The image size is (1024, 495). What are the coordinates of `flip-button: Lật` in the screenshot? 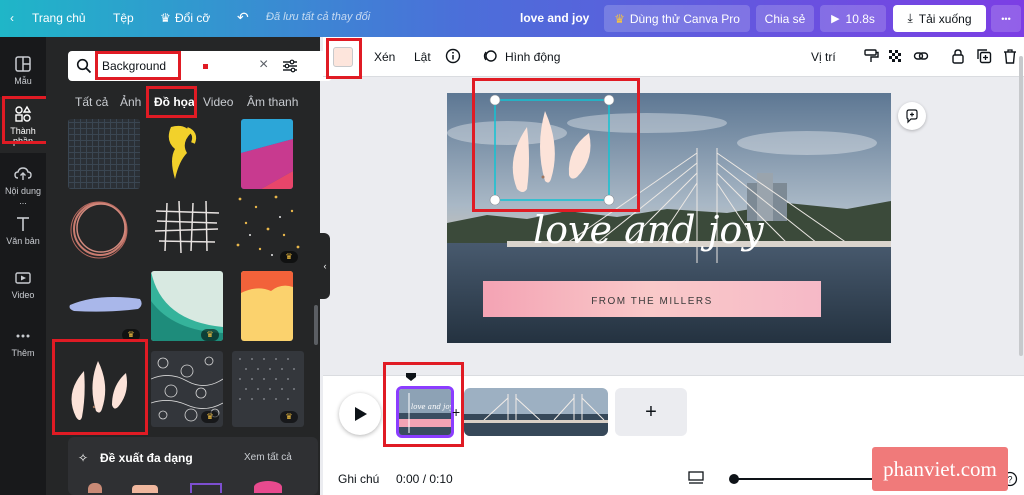 It's located at (422, 57).